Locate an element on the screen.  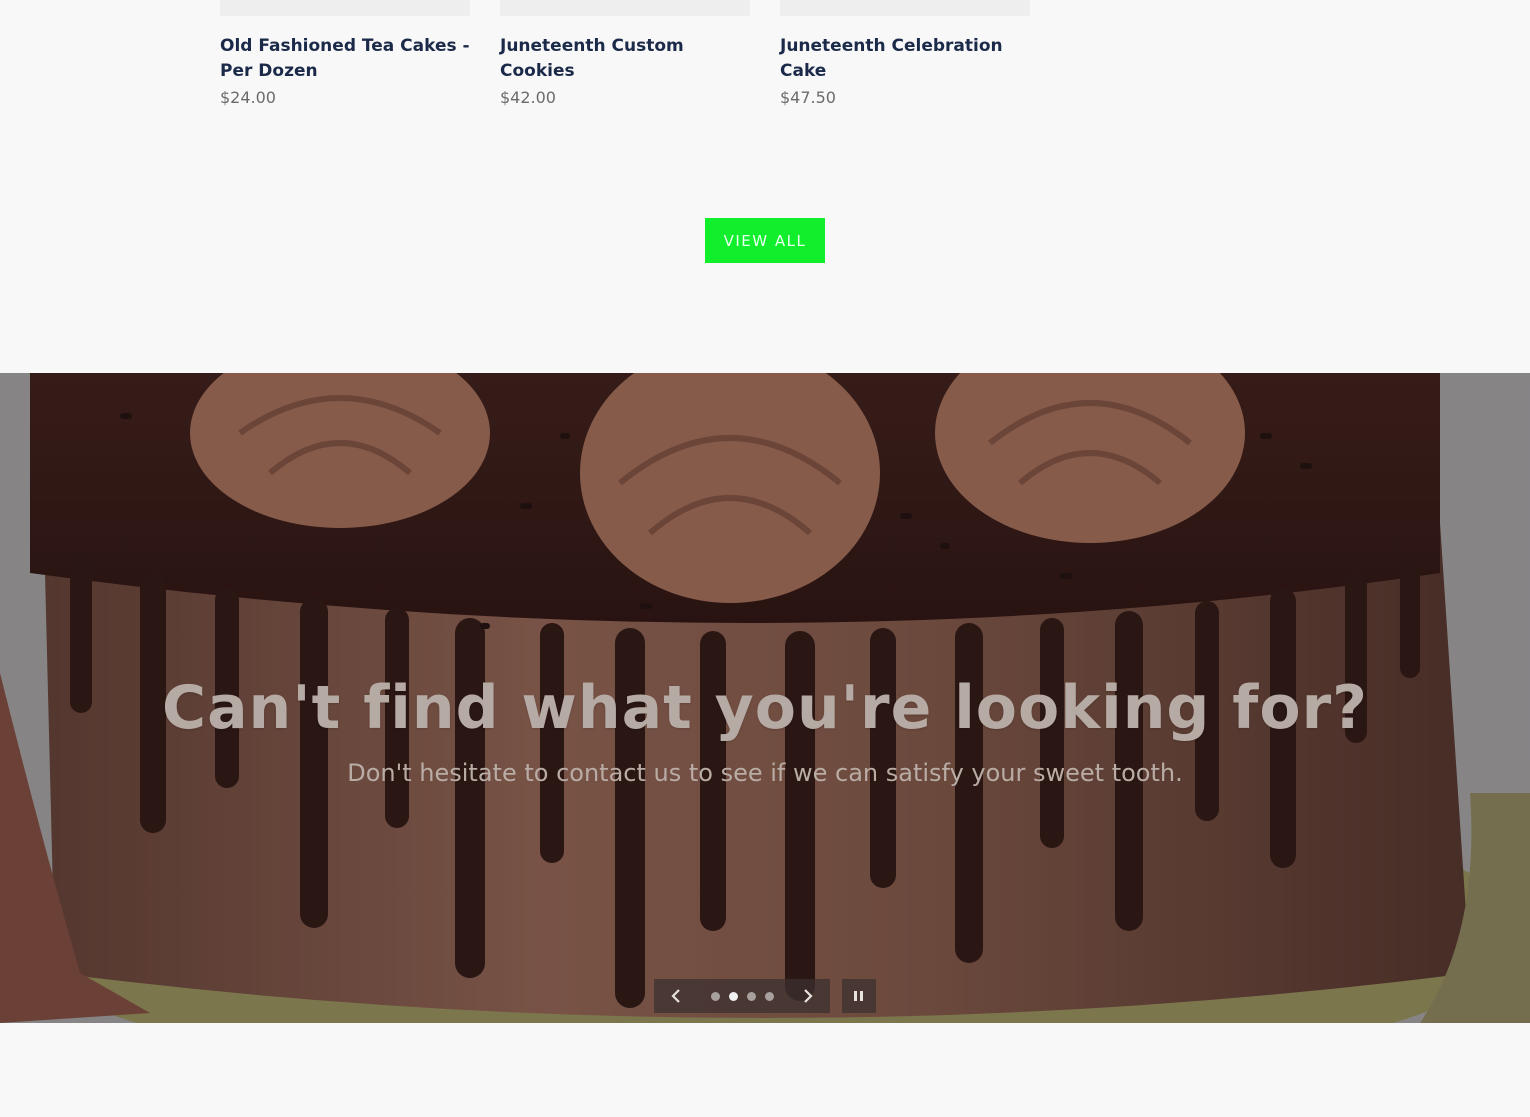
product-card: Juneteenth Celebration Cake $47.50 is located at coordinates (905, 55).